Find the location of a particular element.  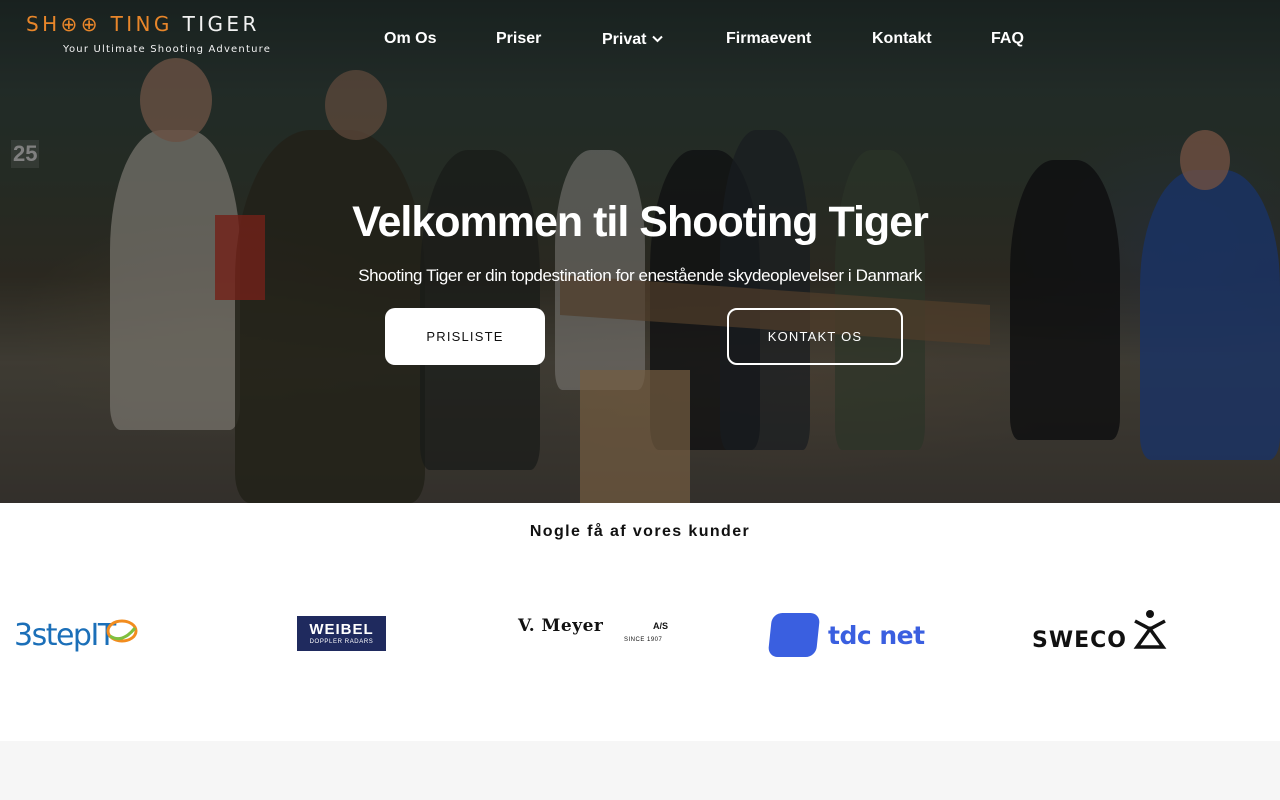

sweco-figure-icon is located at coordinates (1150, 629).